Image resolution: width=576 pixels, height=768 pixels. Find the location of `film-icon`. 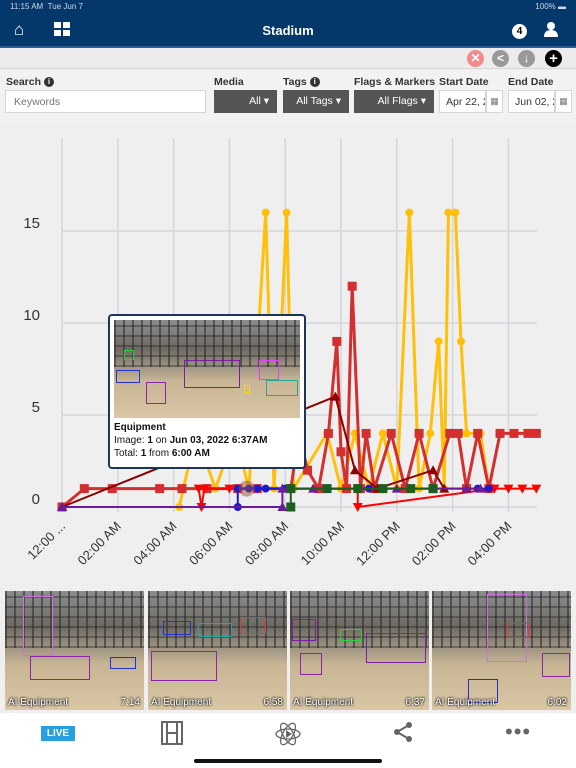

film-icon is located at coordinates (172, 736).